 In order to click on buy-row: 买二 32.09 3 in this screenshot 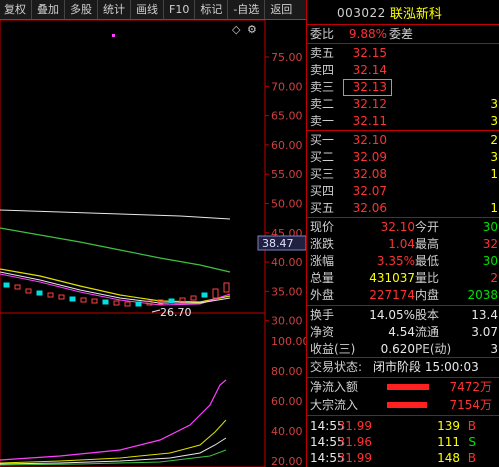, I will do `click(403, 157)`.